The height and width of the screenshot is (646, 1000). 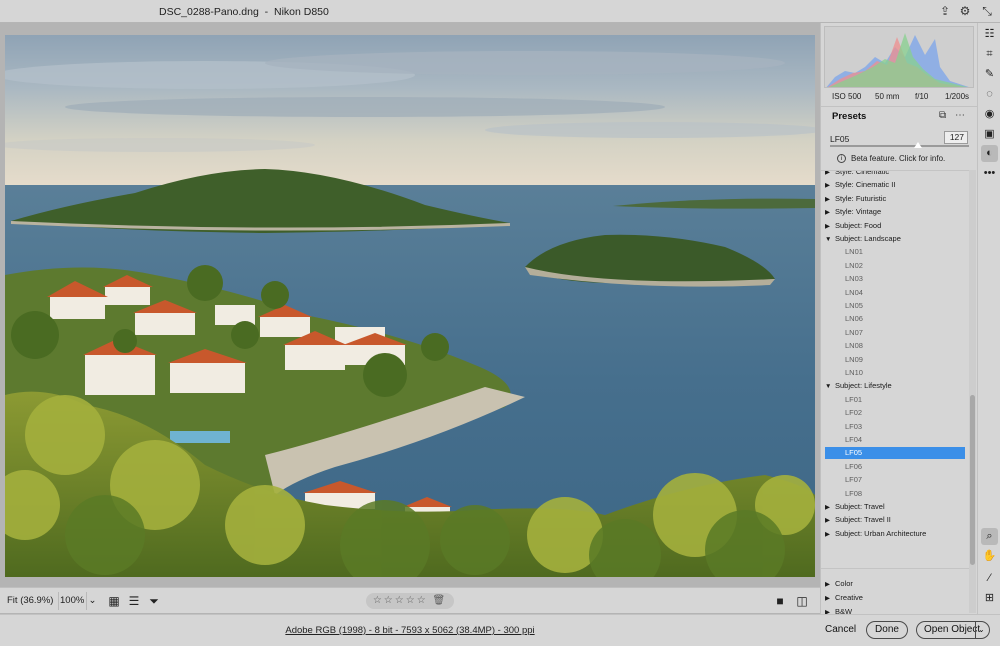 What do you see at coordinates (989, 54) in the screenshot?
I see `crop-icon: ⌗` at bounding box center [989, 54].